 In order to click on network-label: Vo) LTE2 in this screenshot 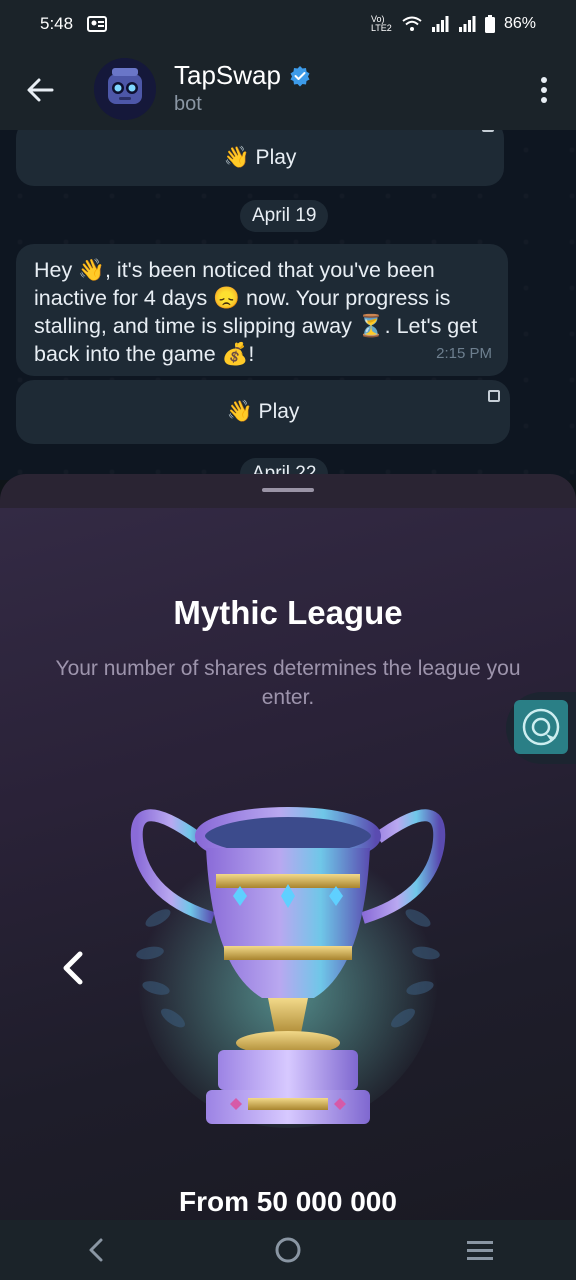, I will do `click(381, 23)`.